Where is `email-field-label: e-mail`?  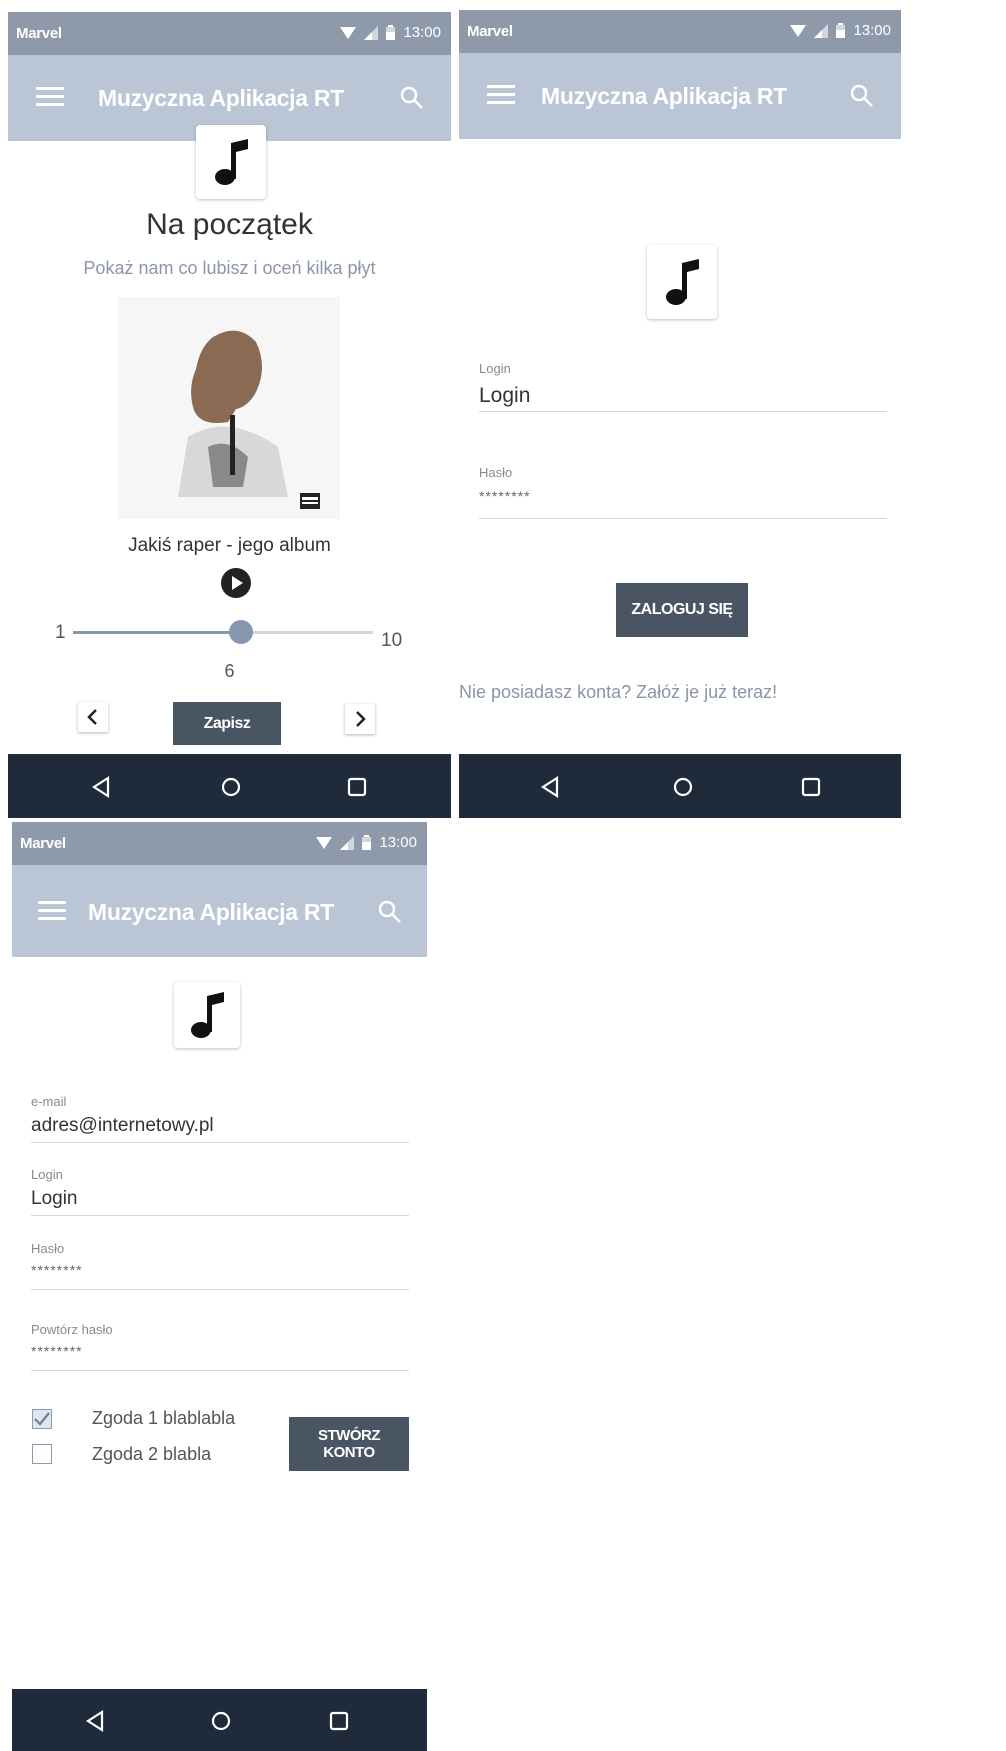 email-field-label: e-mail is located at coordinates (49, 1101).